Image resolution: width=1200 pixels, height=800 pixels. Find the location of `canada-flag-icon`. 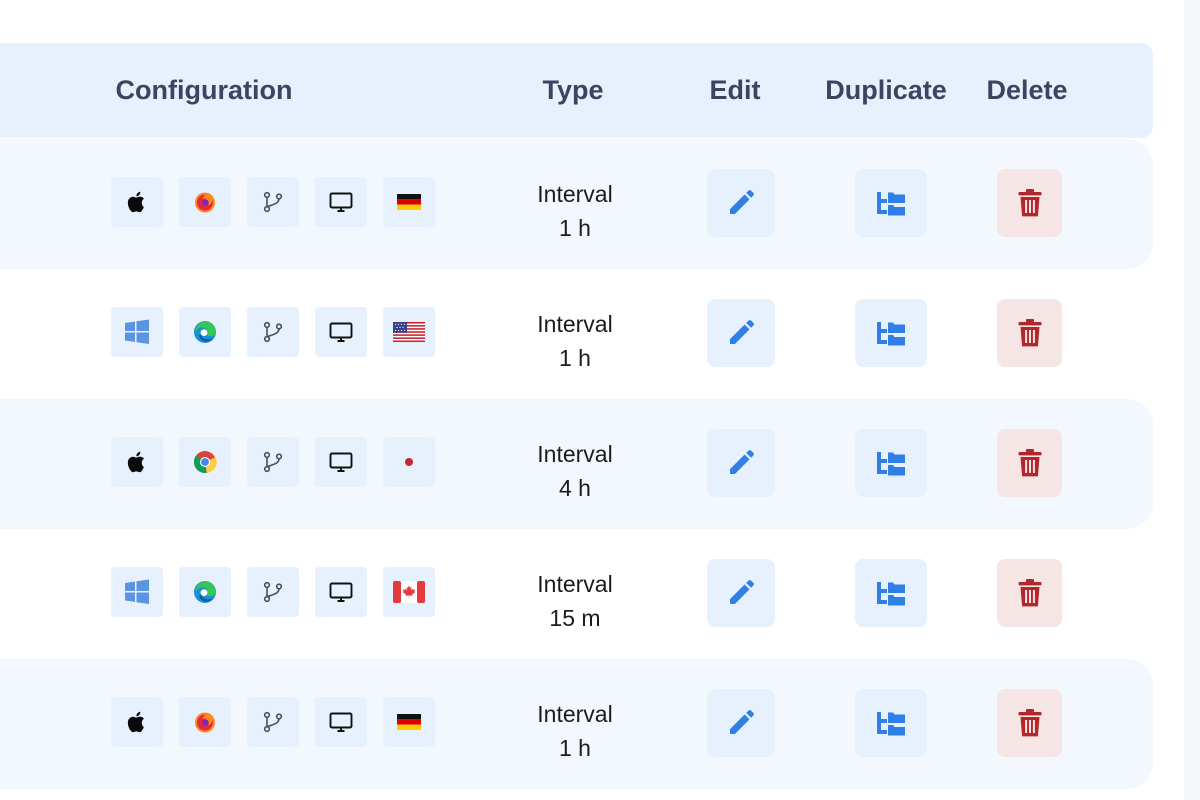

canada-flag-icon is located at coordinates (409, 592).